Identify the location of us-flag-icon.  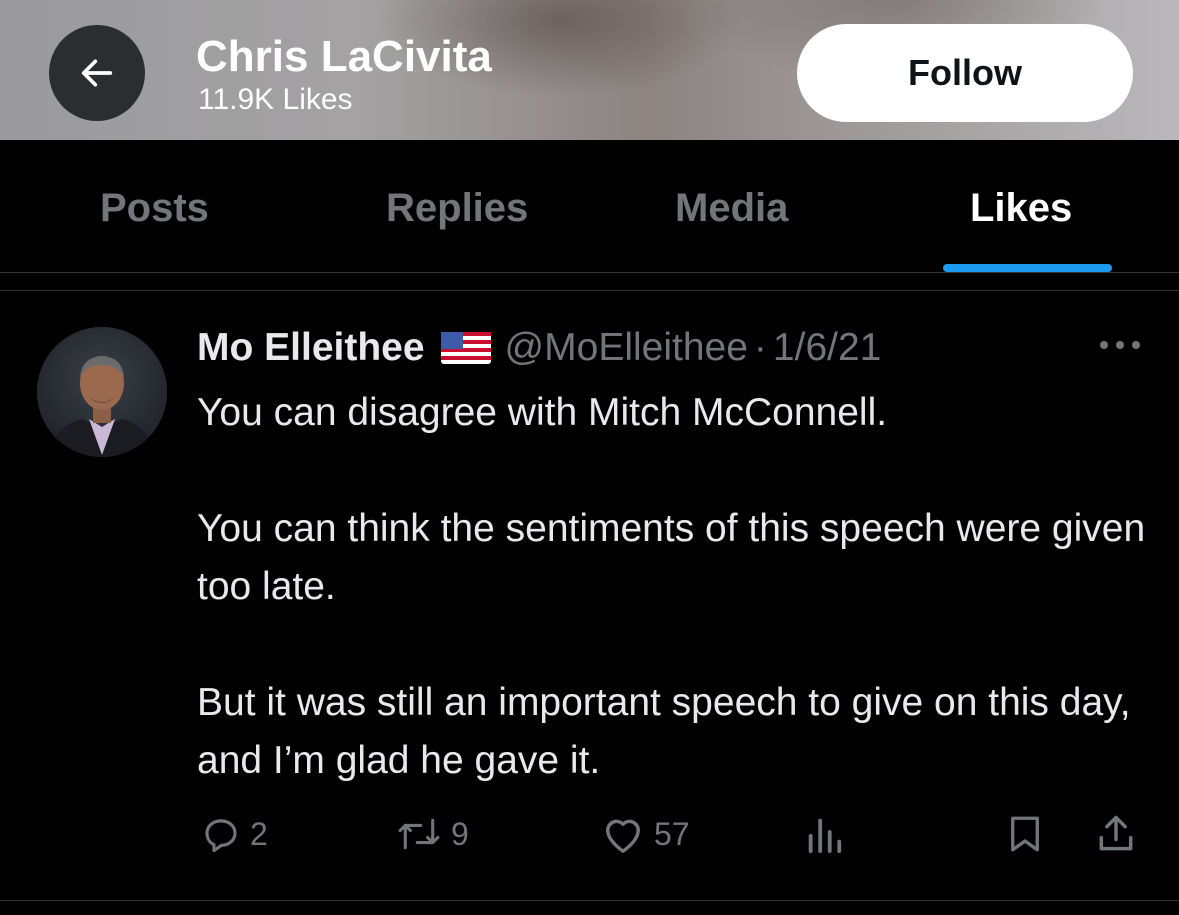
(465, 348).